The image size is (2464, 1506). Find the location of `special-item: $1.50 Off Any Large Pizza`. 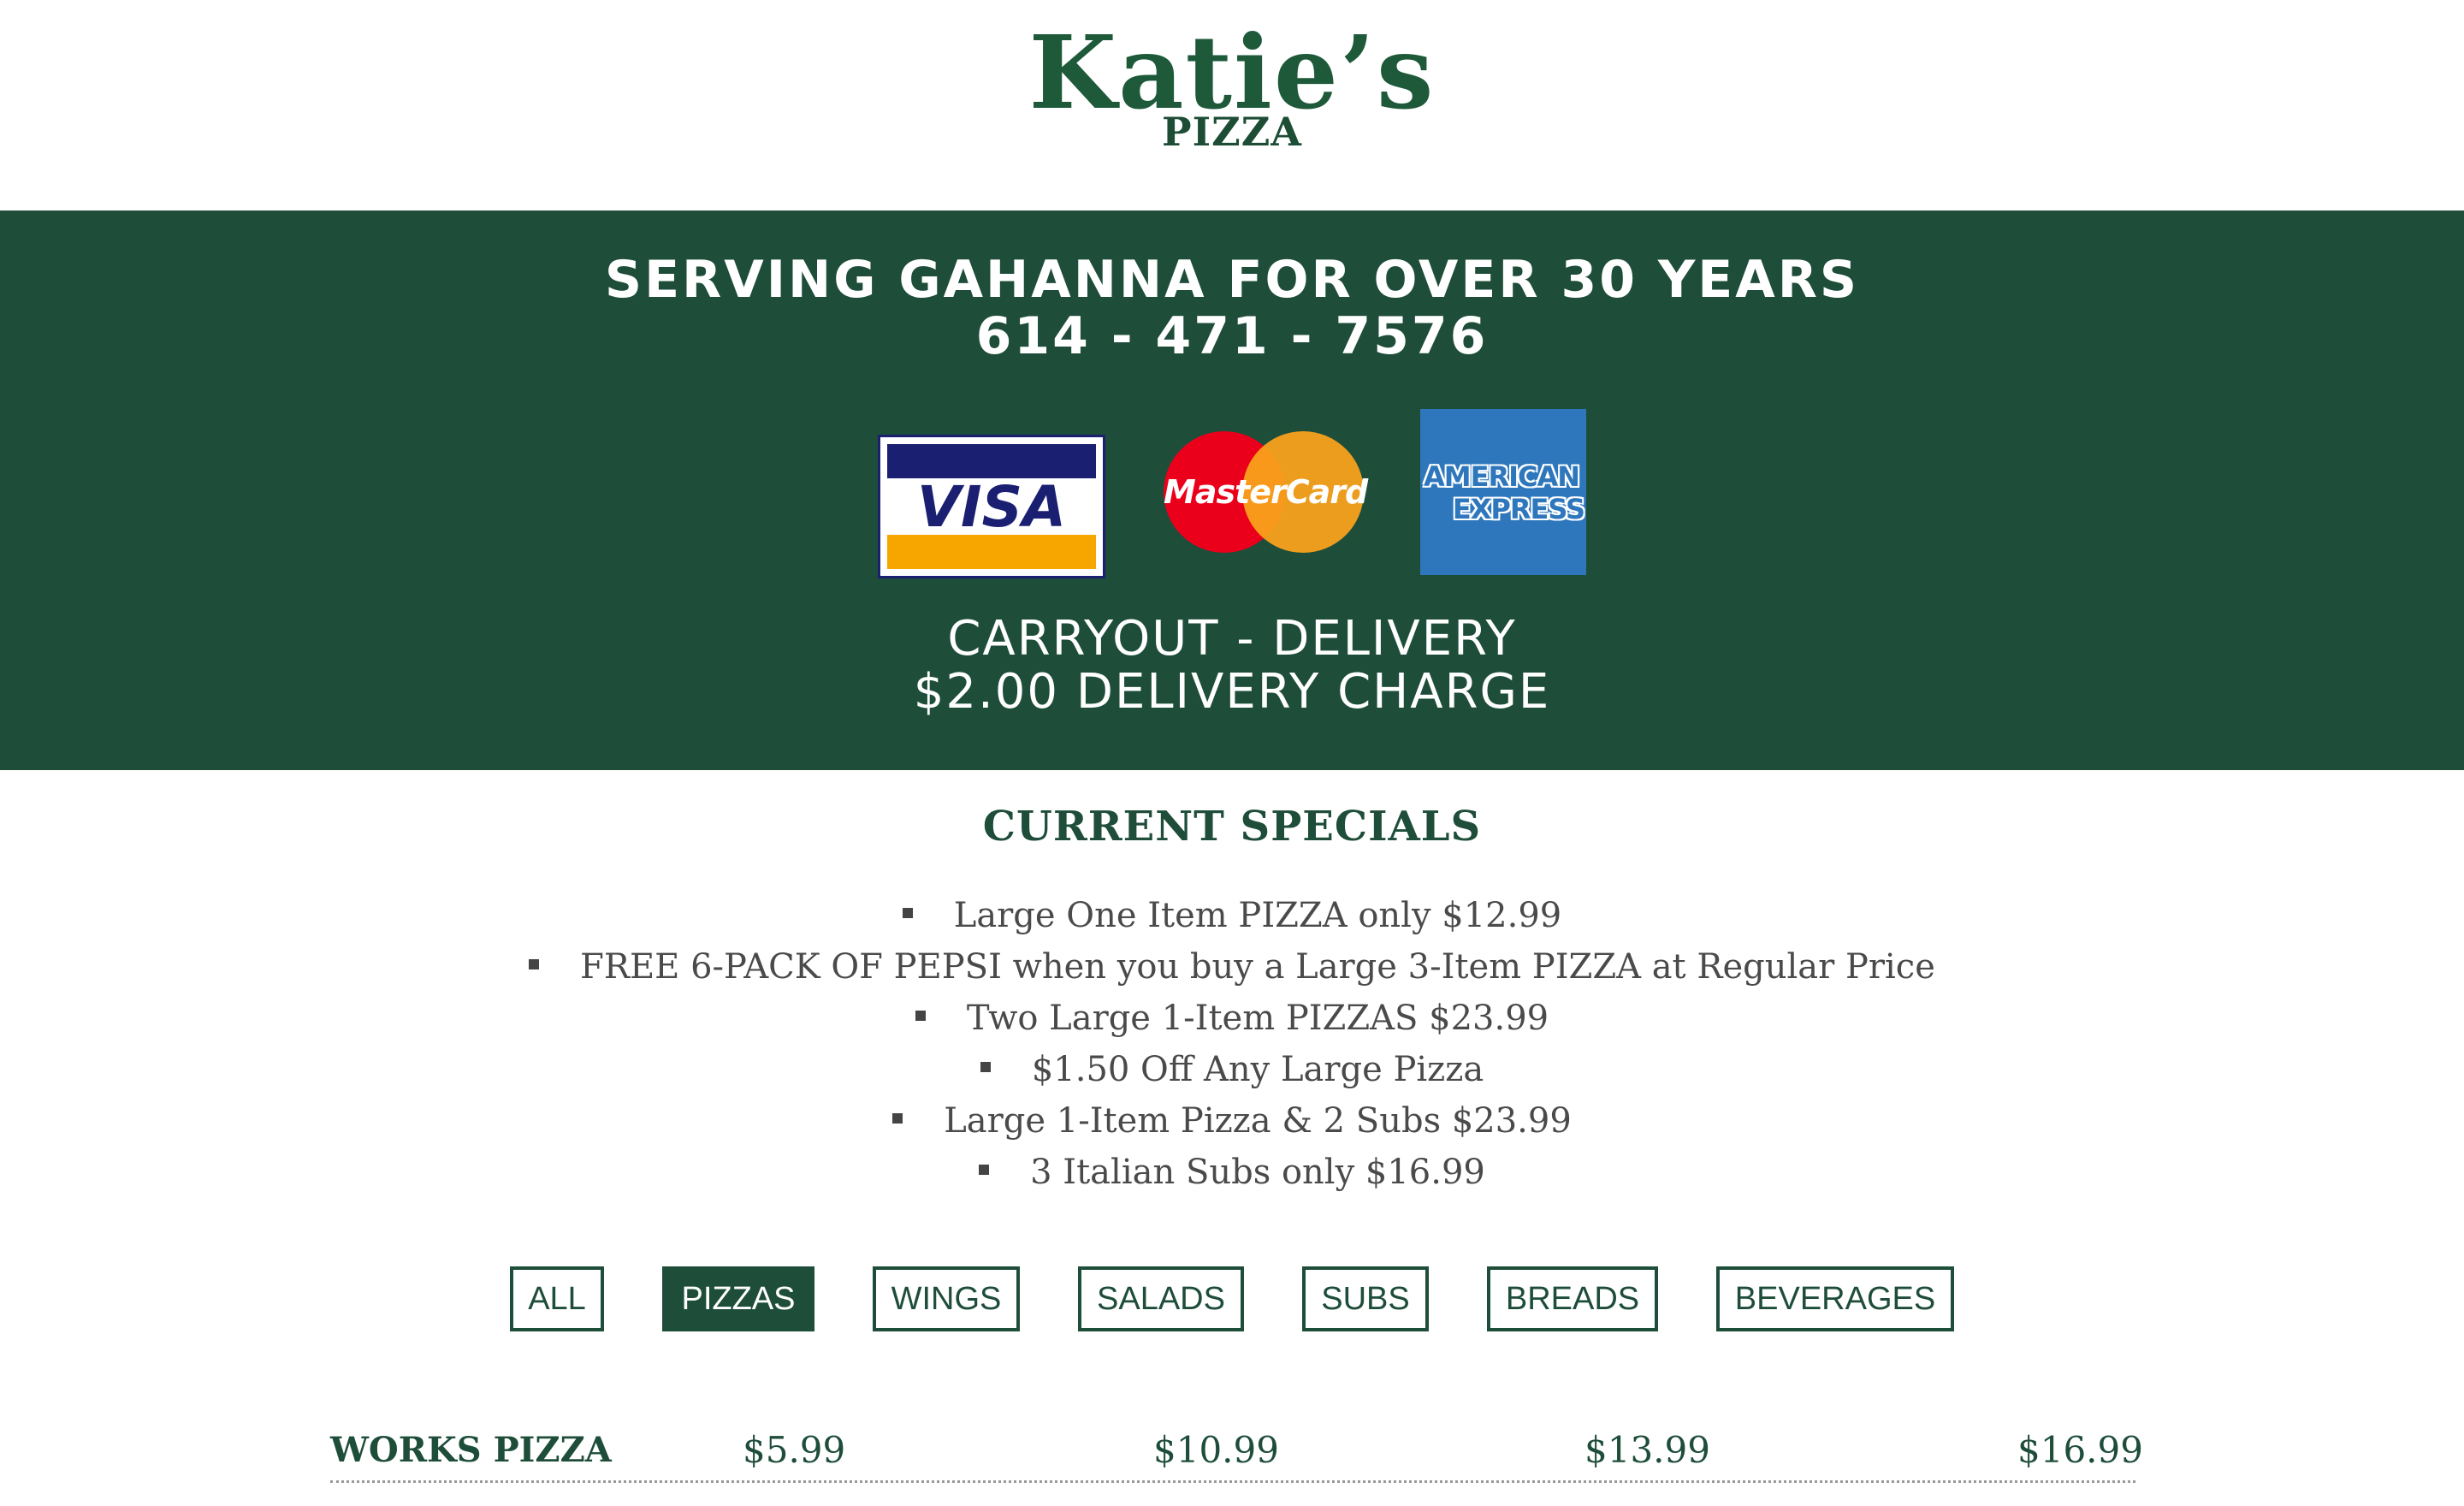

special-item: $1.50 Off Any Large Pizza is located at coordinates (1232, 1069).